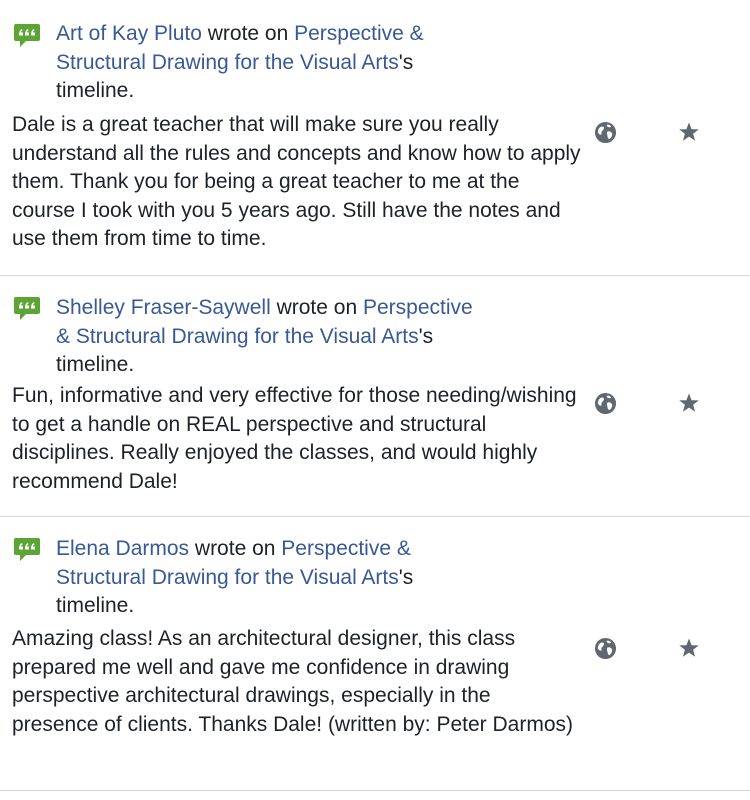 The image size is (750, 800). I want to click on author-link: Art of Kay Pluto, so click(129, 33).